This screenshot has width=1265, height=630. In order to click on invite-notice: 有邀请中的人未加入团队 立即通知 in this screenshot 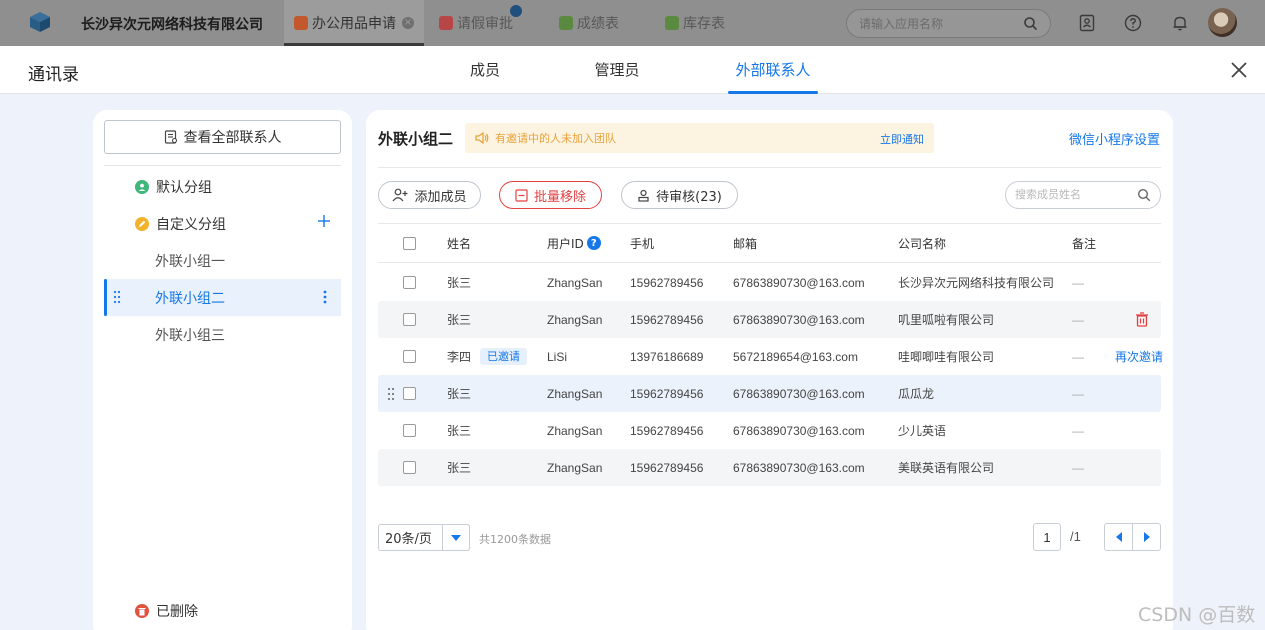, I will do `click(699, 138)`.